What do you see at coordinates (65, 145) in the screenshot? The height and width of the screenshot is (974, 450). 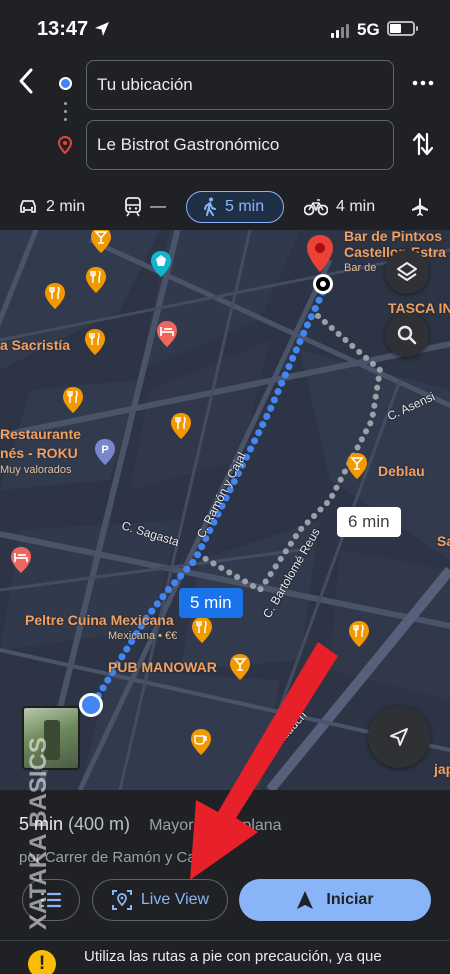 I see `destination-pin-icon` at bounding box center [65, 145].